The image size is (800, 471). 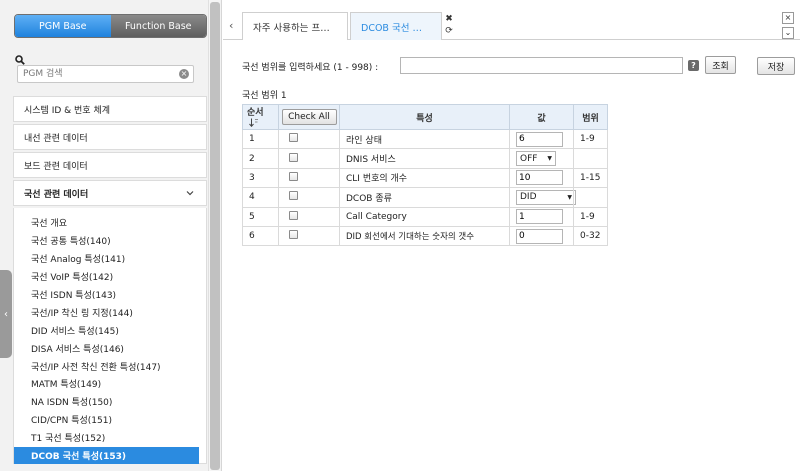 What do you see at coordinates (106, 455) in the screenshot?
I see `sub-item-dcob-trunk: DCOB 국선 특성(153)` at bounding box center [106, 455].